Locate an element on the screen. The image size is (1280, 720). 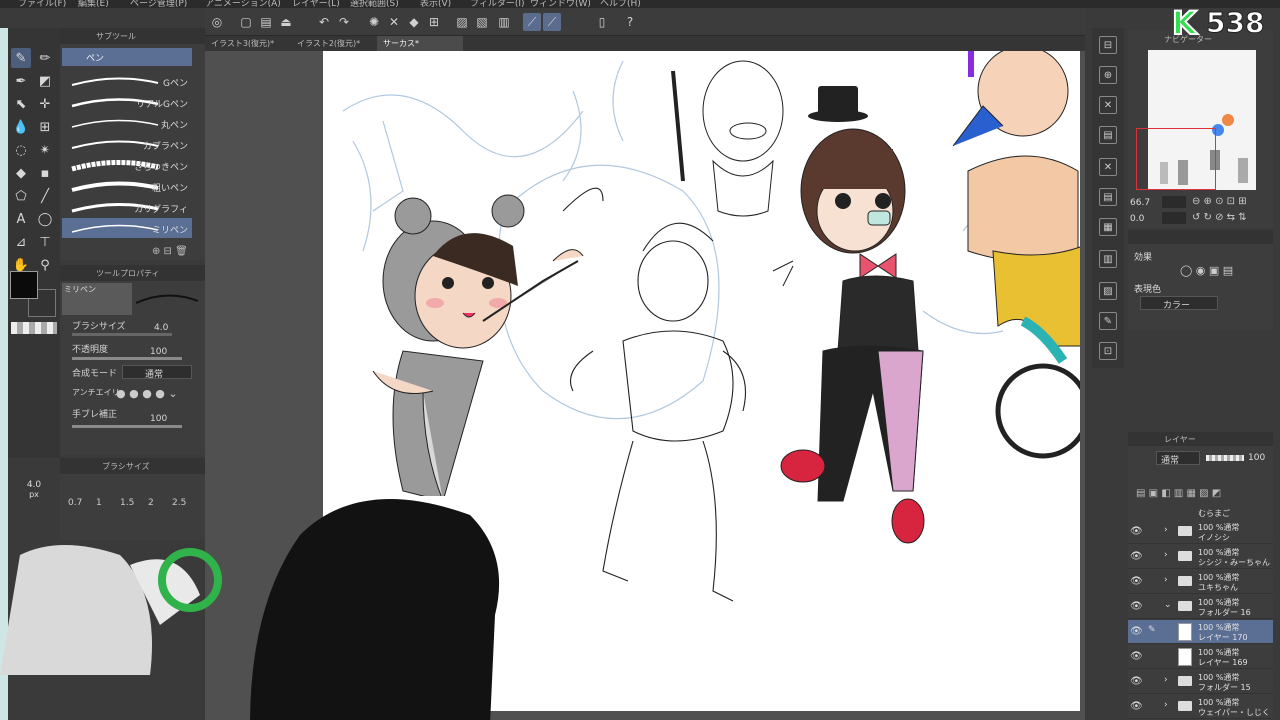
zoom-controls: ⊖ ⊕ ⊙ ⊡ ⊞ is located at coordinates (1219, 201).